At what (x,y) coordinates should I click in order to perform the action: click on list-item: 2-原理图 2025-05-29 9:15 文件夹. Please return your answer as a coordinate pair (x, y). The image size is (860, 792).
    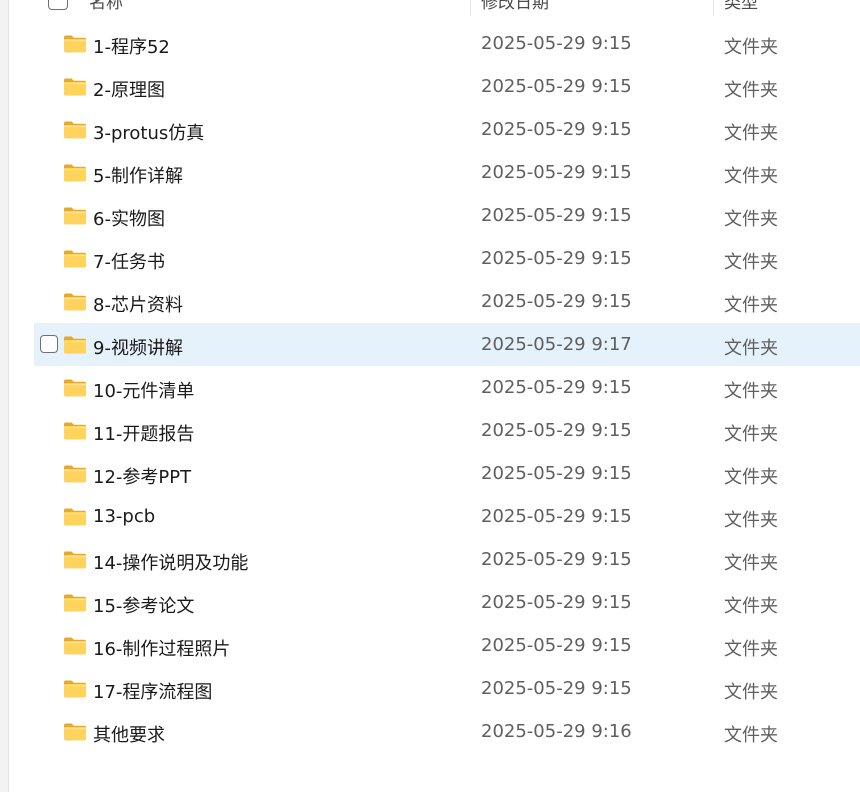
    Looking at the image, I should click on (447, 86).